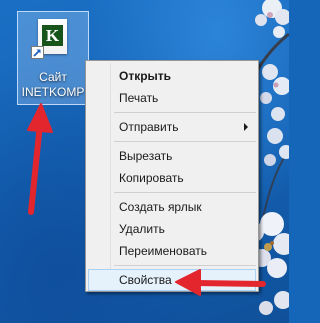 The height and width of the screenshot is (323, 320). What do you see at coordinates (40, 159) in the screenshot?
I see `arrow-up-icon` at bounding box center [40, 159].